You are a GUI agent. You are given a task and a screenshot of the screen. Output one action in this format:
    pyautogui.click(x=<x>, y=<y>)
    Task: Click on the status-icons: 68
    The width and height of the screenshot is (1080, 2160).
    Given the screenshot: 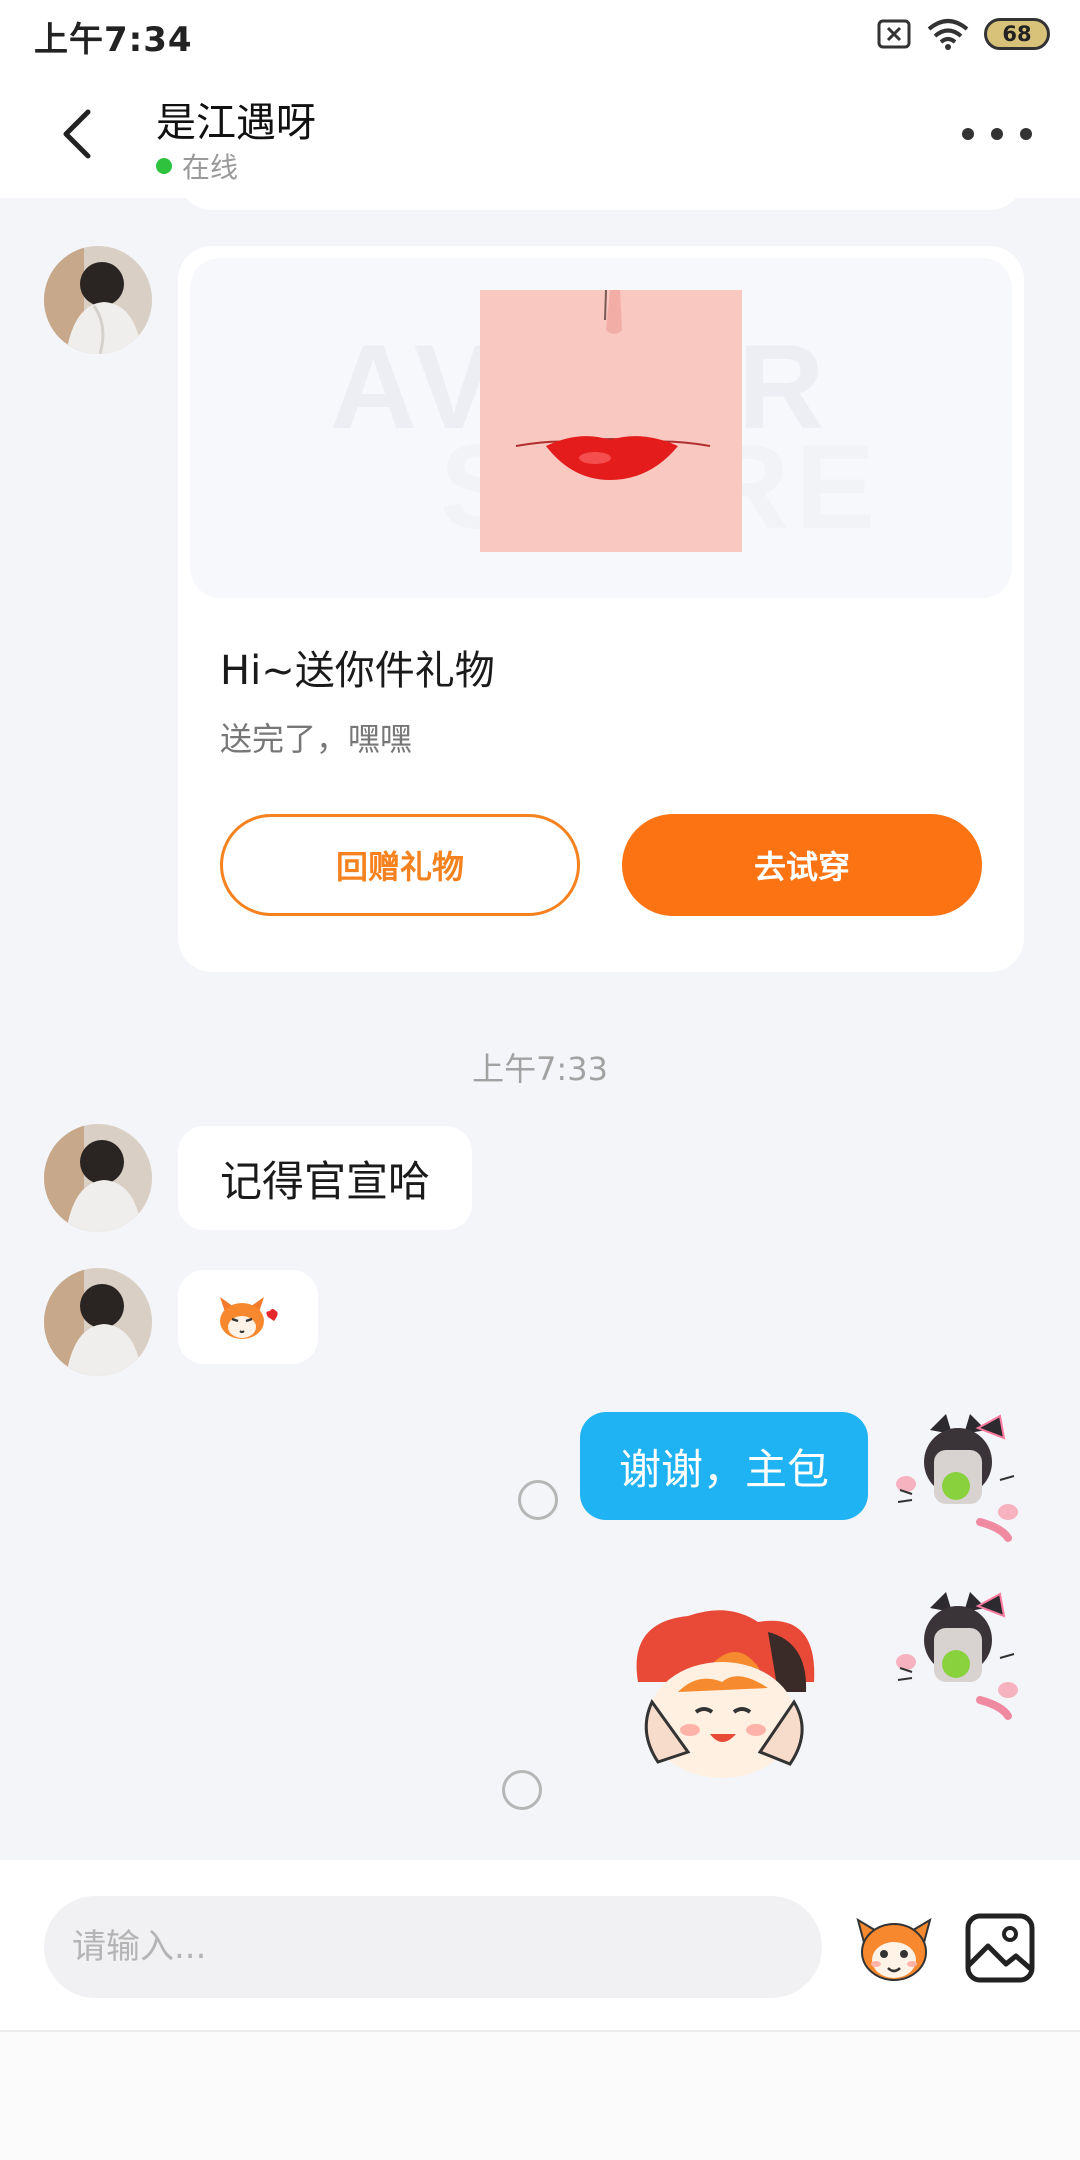 What is the action you would take?
    pyautogui.click(x=963, y=34)
    